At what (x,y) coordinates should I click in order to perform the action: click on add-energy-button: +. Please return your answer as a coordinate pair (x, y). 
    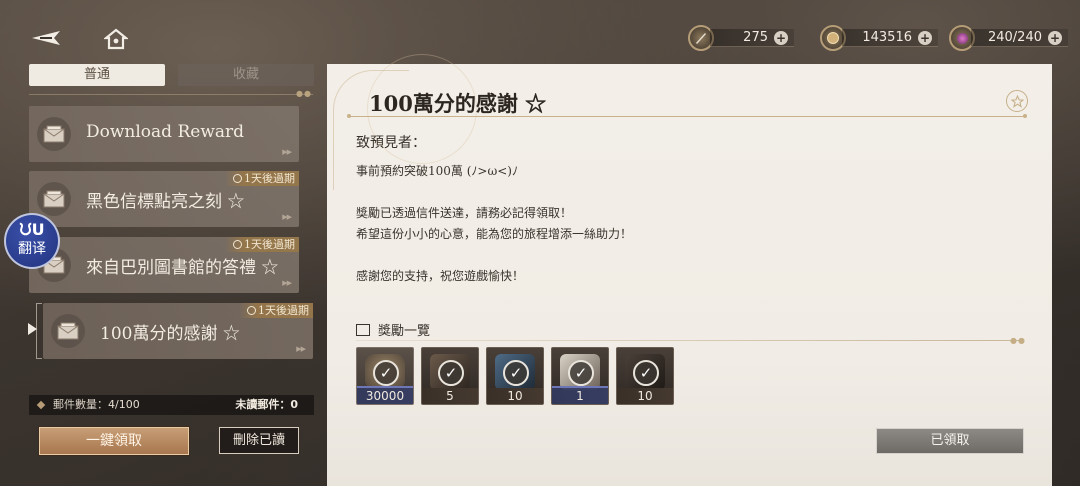
    Looking at the image, I should click on (1055, 37).